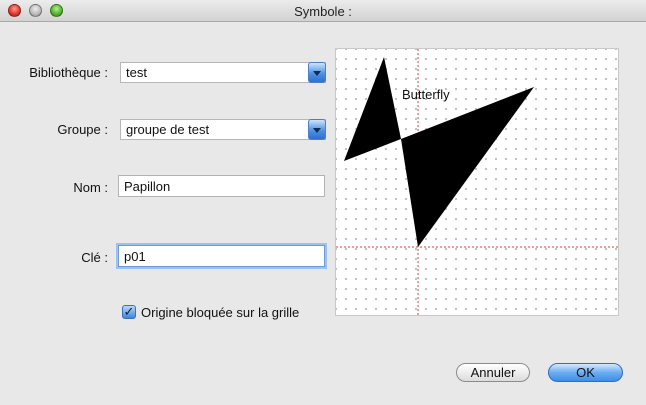 The image size is (646, 405). I want to click on library-label: Bibliothèque :, so click(68, 72).